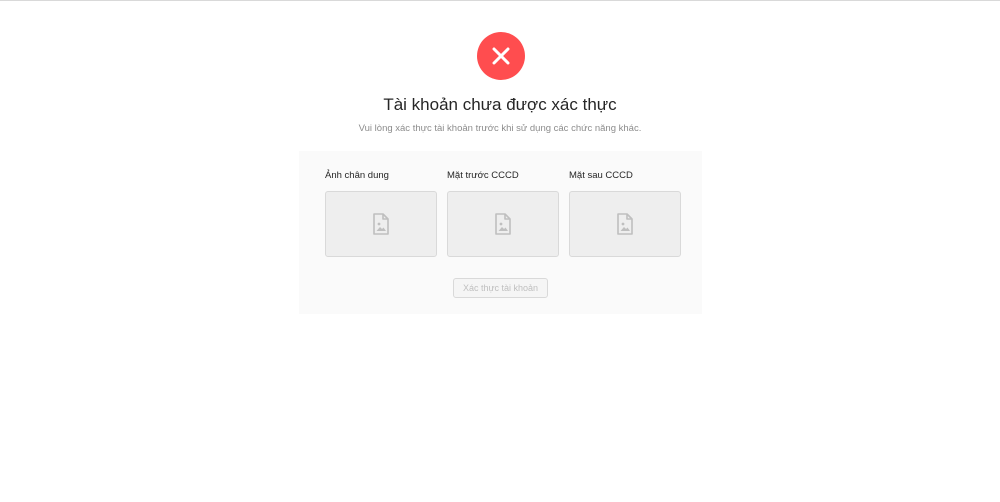 This screenshot has width=1000, height=502. Describe the element at coordinates (500, 0) in the screenshot. I see `top-divider` at that location.